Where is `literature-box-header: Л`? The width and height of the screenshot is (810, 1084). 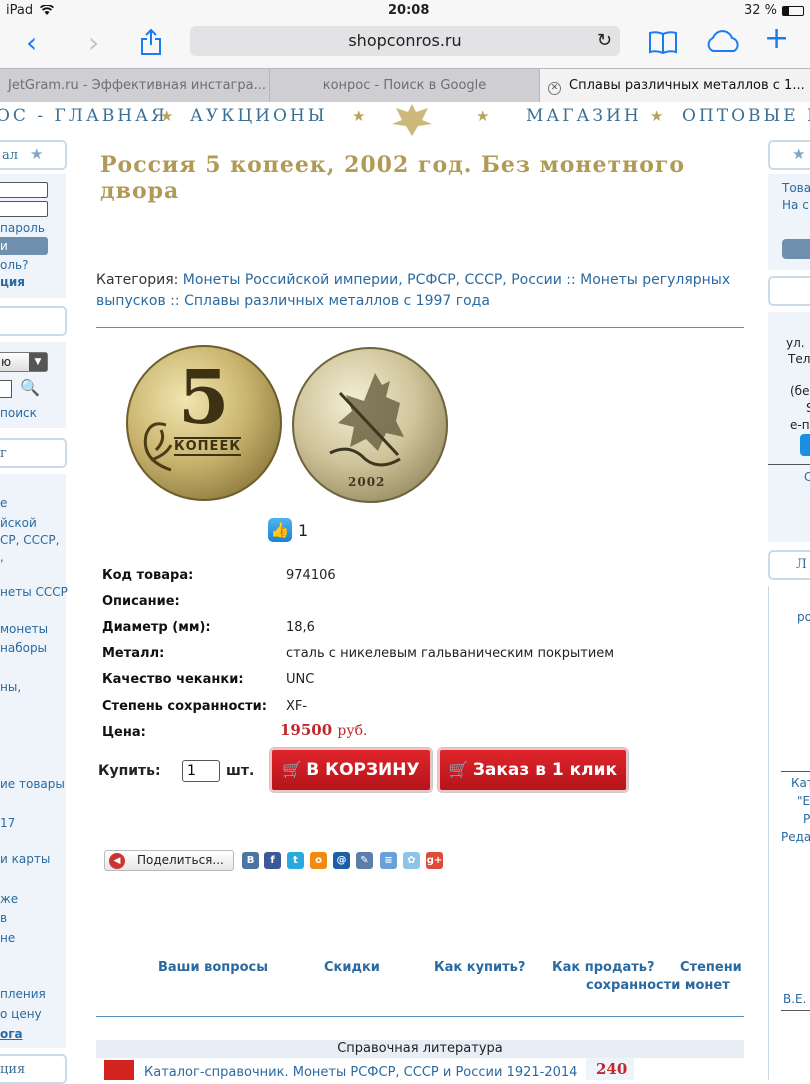
literature-box-header: Л is located at coordinates (789, 565).